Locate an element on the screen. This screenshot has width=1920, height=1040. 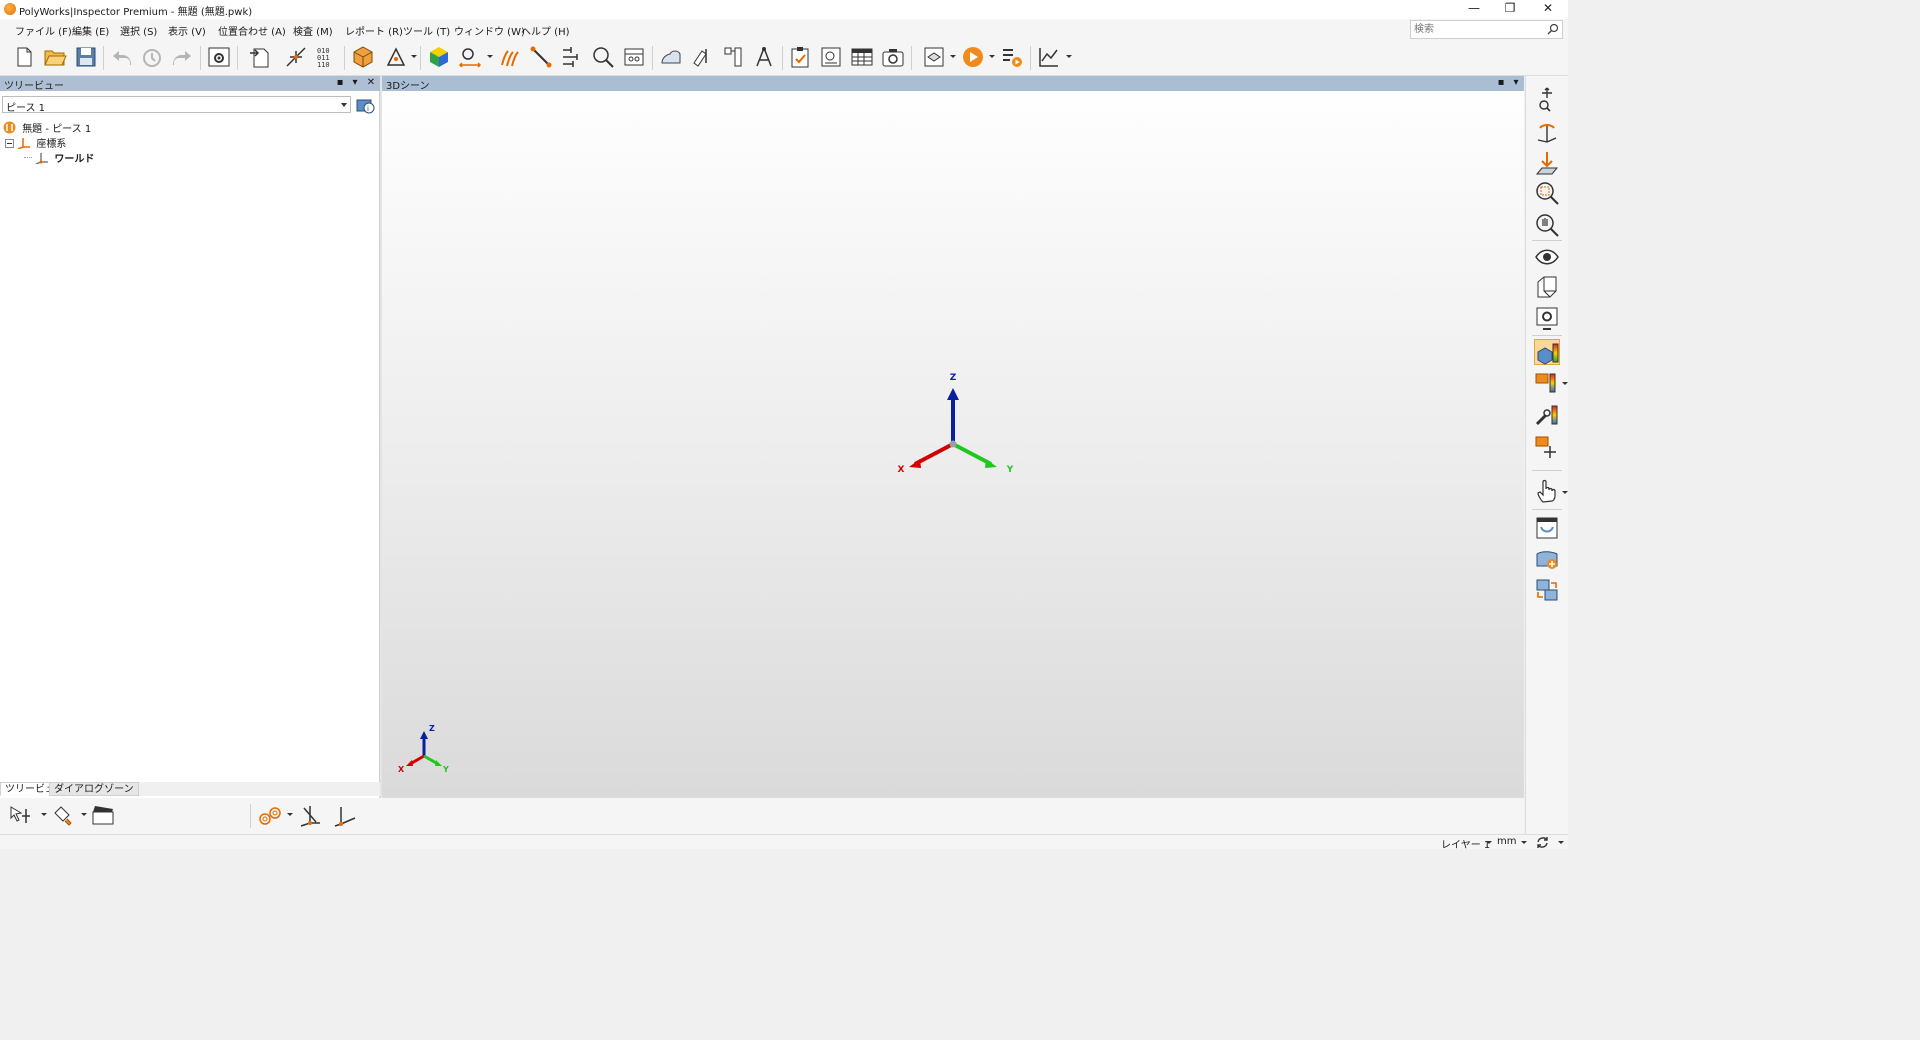
menu-inspect: 検査 (M) is located at coordinates (313, 30).